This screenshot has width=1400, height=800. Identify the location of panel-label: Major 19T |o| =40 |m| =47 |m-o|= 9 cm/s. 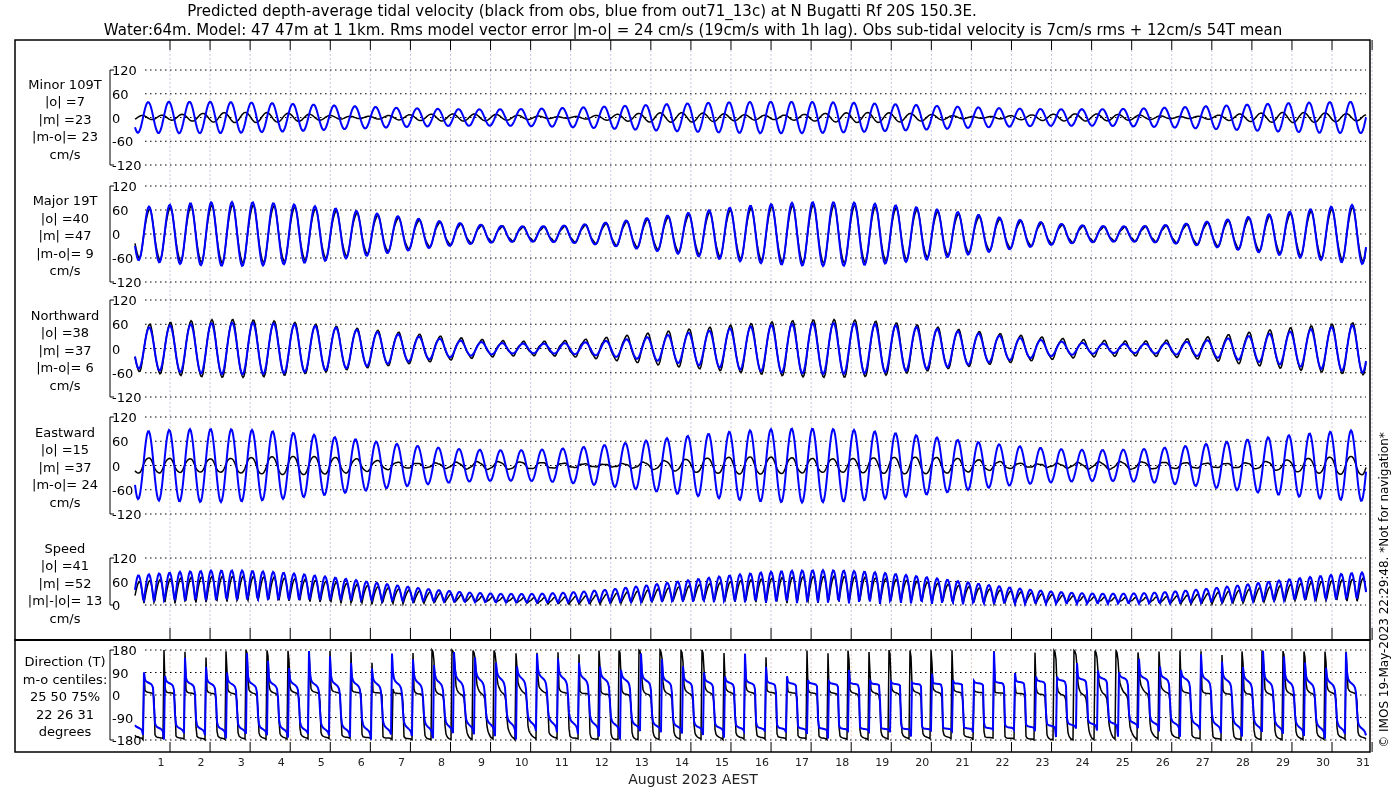
(65, 235).